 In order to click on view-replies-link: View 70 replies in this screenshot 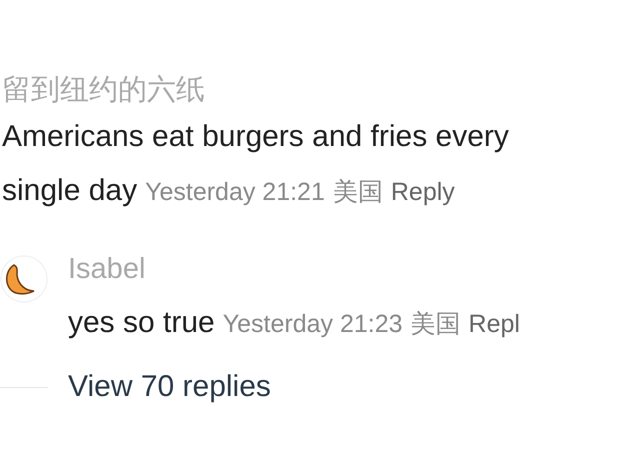, I will do `click(169, 387)`.